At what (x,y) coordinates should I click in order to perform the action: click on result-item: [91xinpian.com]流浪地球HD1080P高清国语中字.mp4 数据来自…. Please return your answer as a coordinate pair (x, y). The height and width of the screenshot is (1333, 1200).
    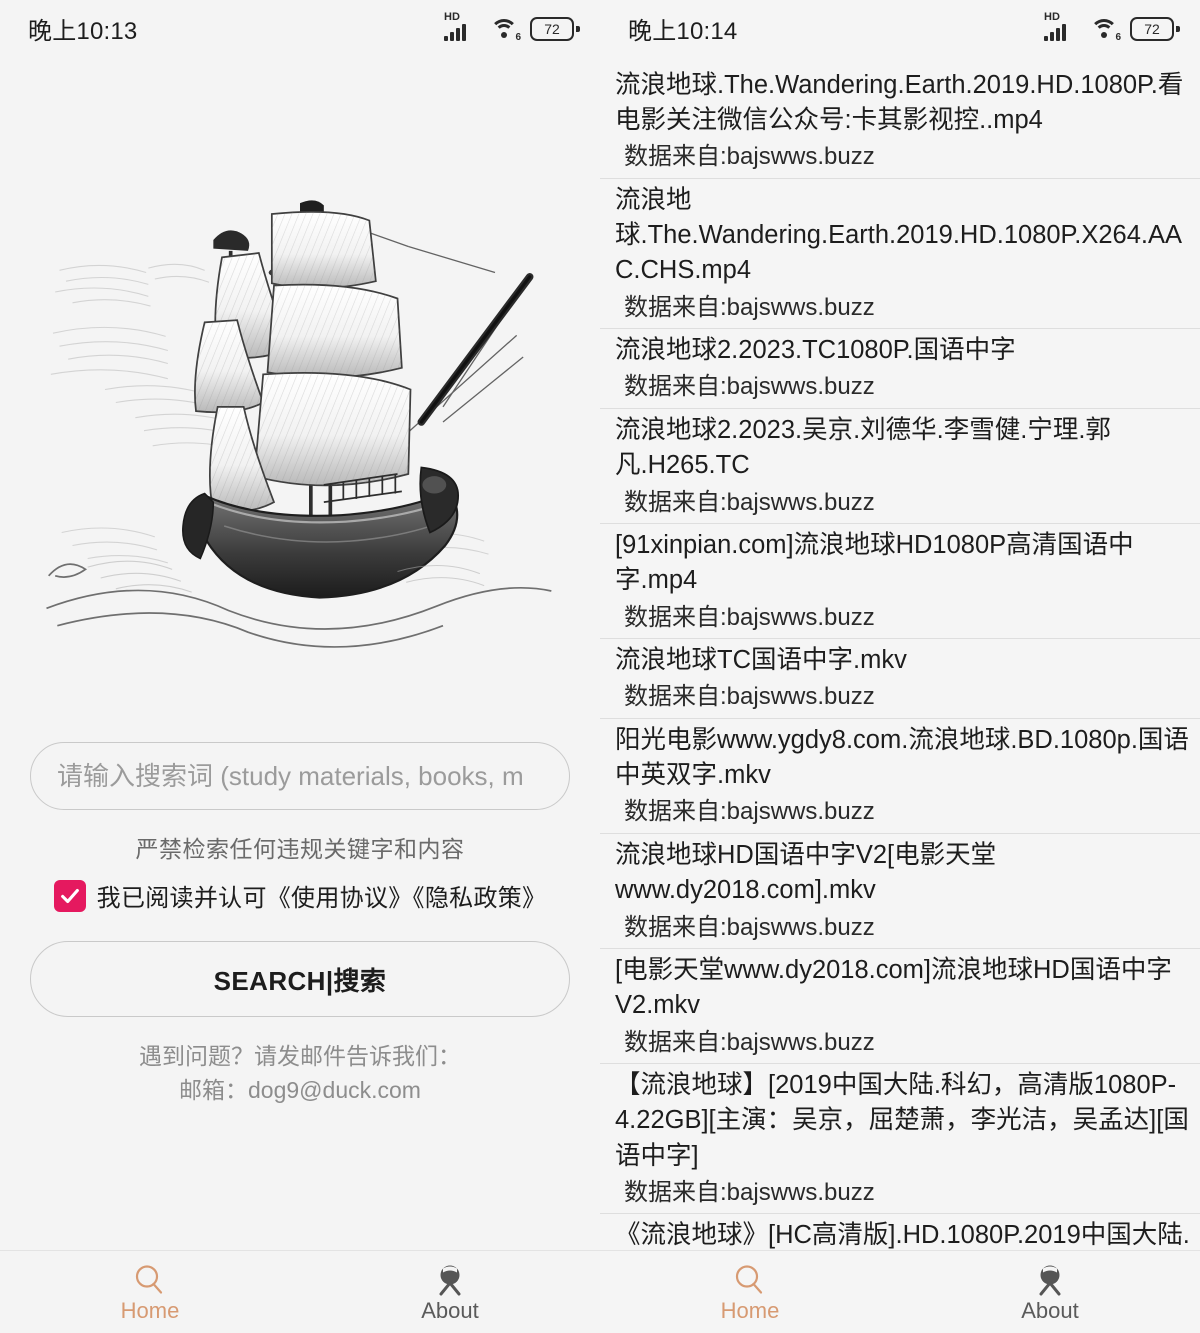
    Looking at the image, I should click on (900, 580).